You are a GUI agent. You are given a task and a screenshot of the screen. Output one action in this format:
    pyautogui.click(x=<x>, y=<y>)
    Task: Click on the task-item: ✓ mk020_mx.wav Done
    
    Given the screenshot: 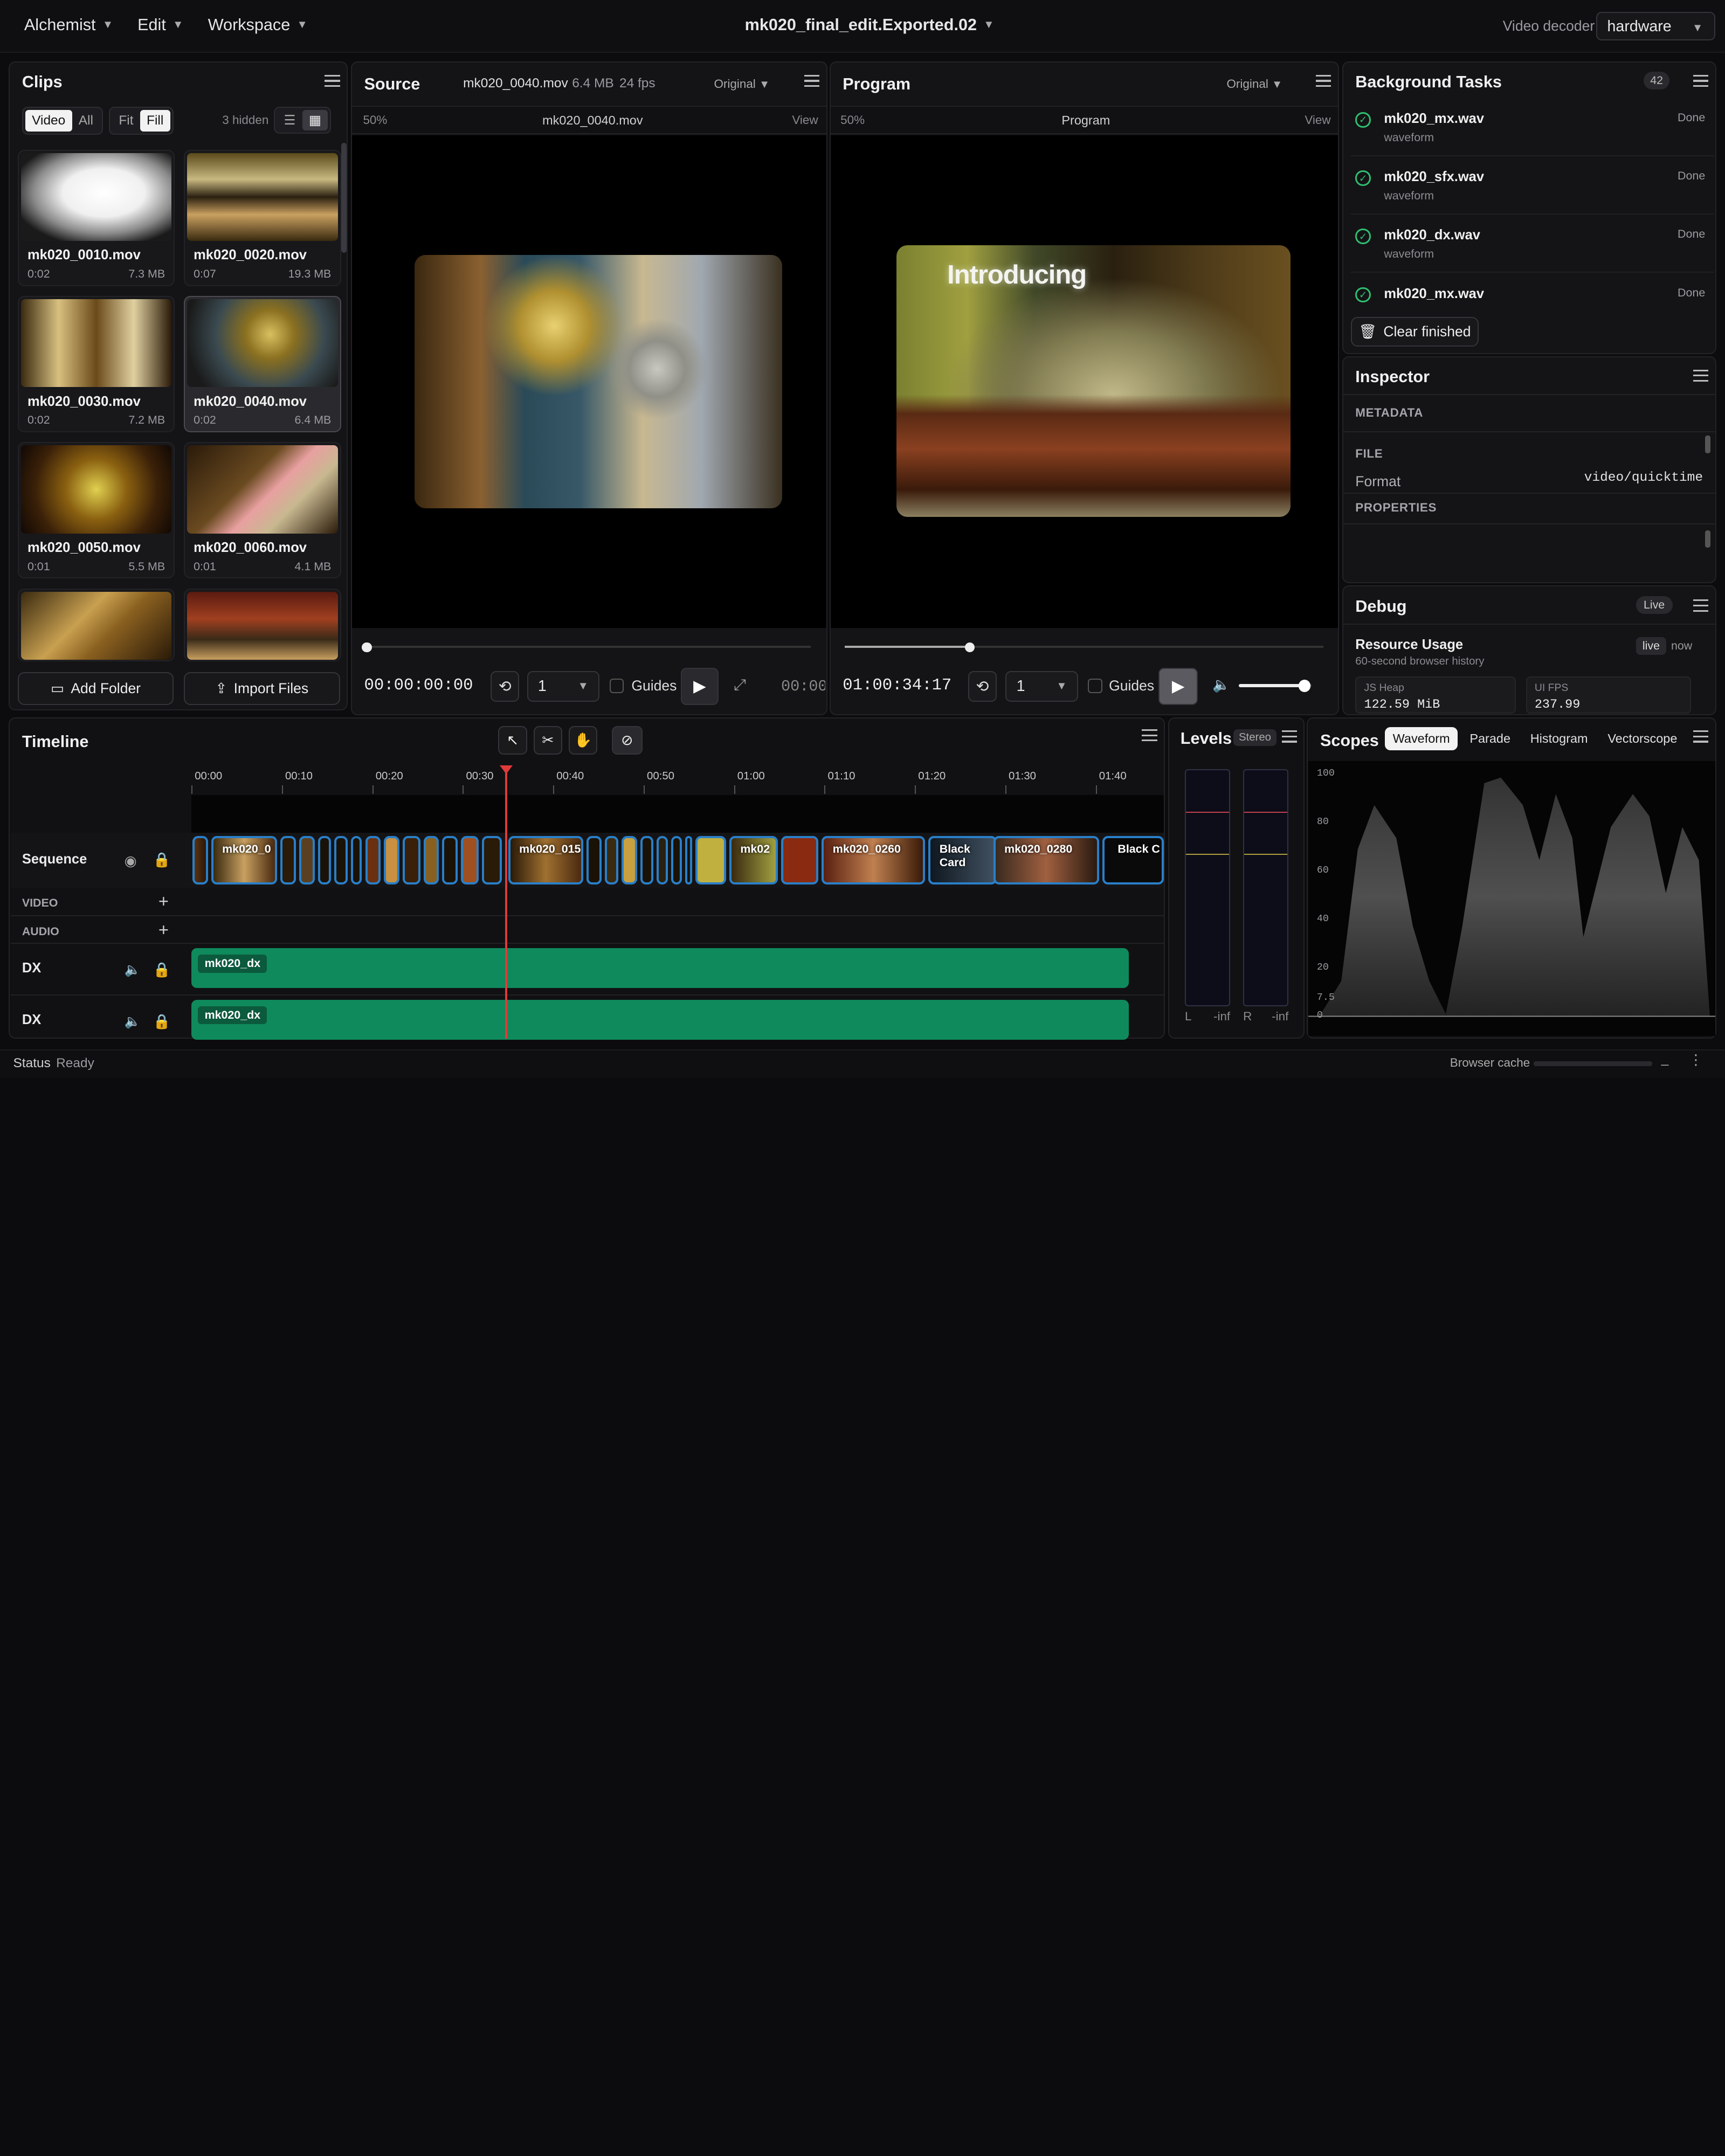 What is the action you would take?
    pyautogui.click(x=1532, y=291)
    